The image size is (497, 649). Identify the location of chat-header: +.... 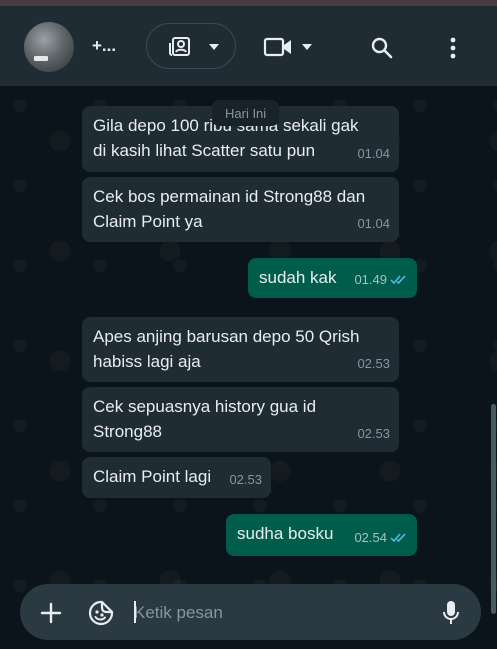
(248, 46).